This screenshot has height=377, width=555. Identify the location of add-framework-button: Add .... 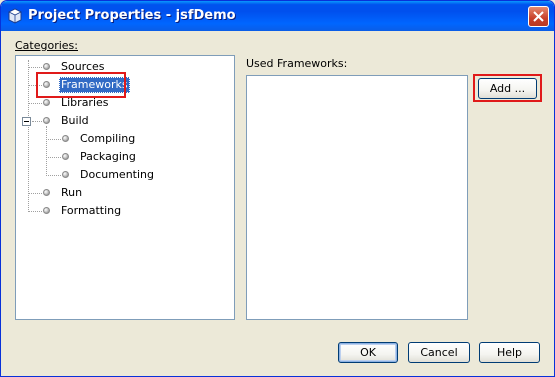
(507, 88).